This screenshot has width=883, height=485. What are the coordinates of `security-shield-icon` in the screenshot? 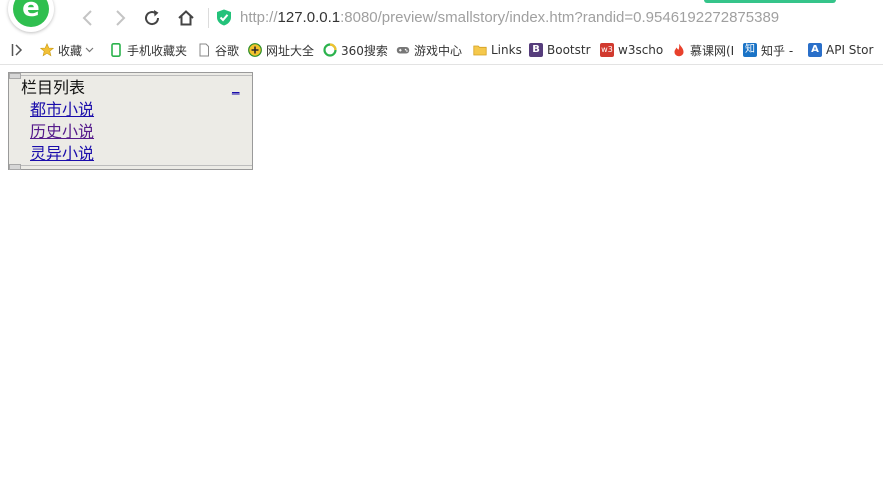 It's located at (224, 17).